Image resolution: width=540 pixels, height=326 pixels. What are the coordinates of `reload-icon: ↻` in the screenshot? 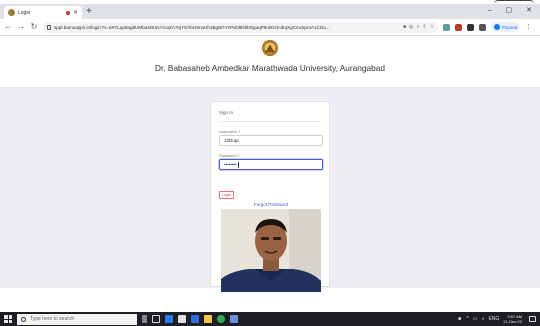 It's located at (34, 27).